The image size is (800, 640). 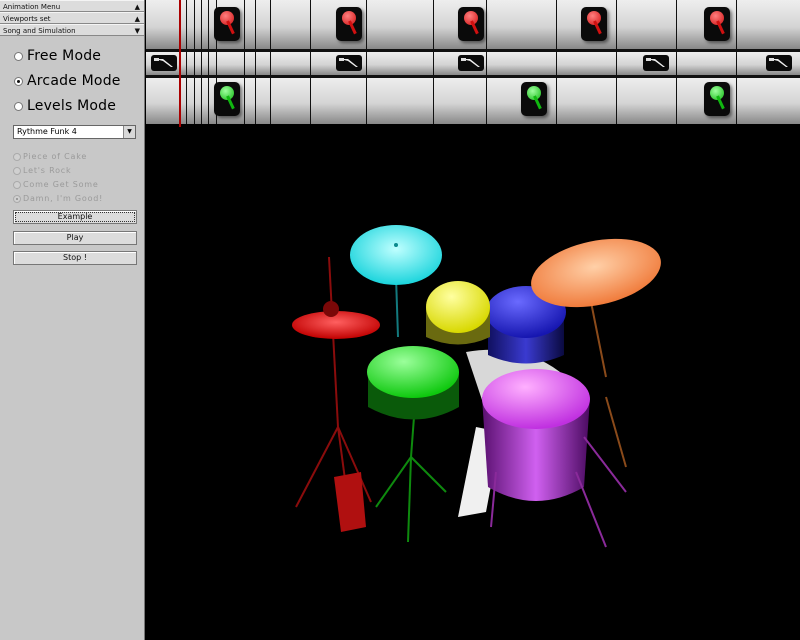 What do you see at coordinates (64, 56) in the screenshot?
I see `mode-label: Free Mode` at bounding box center [64, 56].